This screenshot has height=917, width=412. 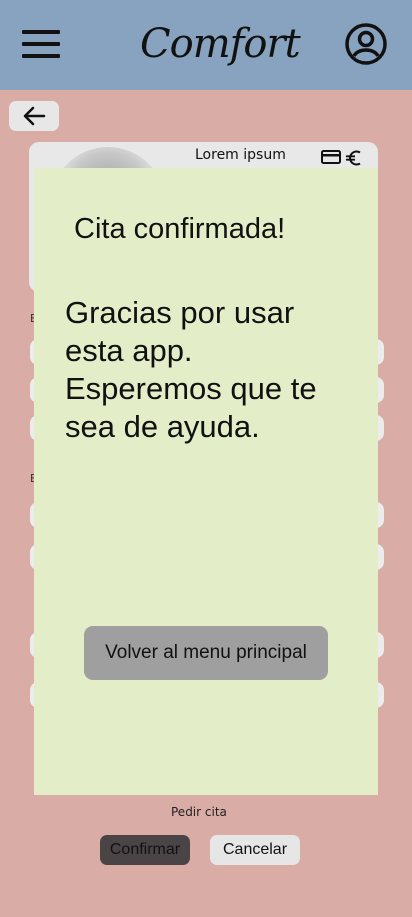 I want to click on credit-card-icon, so click(x=331, y=157).